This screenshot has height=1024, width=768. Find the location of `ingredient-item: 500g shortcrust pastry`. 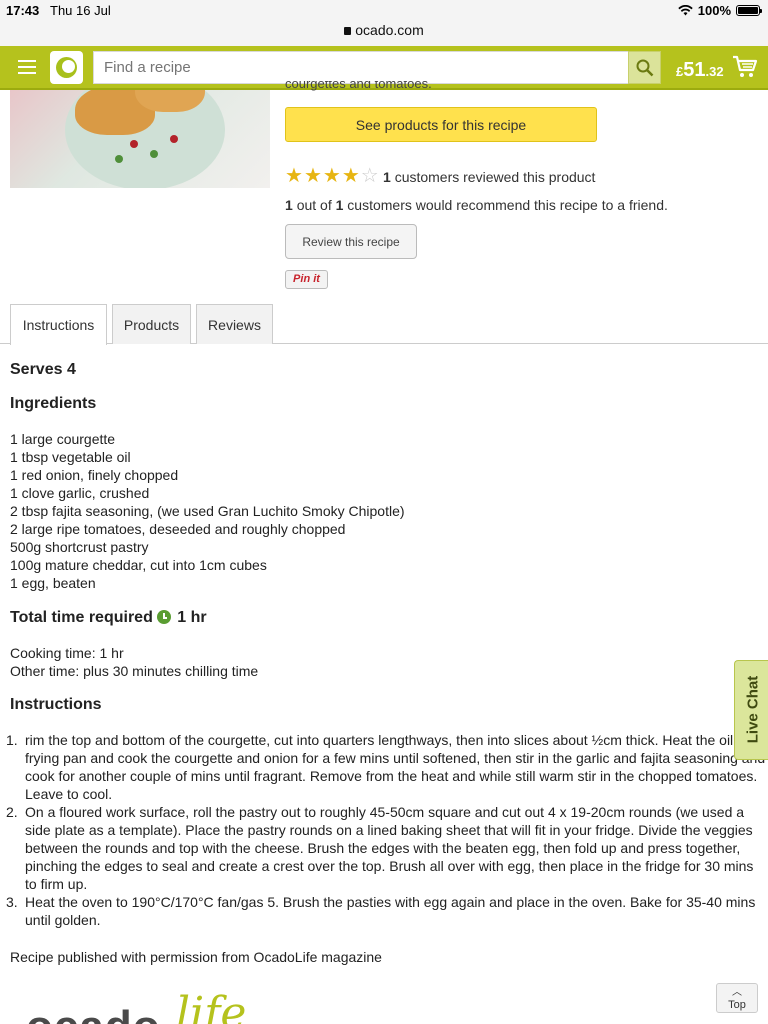

ingredient-item: 500g shortcrust pastry is located at coordinates (79, 547).